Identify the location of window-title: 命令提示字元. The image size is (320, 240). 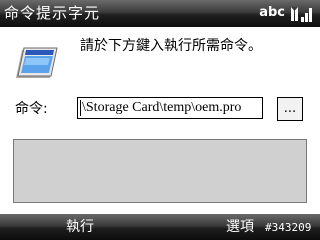
(52, 13).